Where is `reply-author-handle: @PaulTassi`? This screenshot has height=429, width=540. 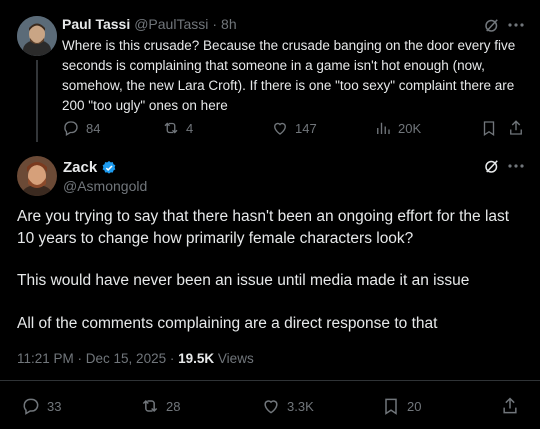
reply-author-handle: @PaulTassi is located at coordinates (171, 24).